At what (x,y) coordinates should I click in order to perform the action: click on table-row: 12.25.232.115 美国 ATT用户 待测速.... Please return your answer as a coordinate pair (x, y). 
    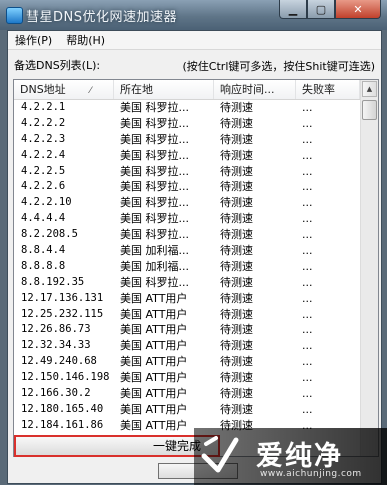
    Looking at the image, I should click on (187, 315).